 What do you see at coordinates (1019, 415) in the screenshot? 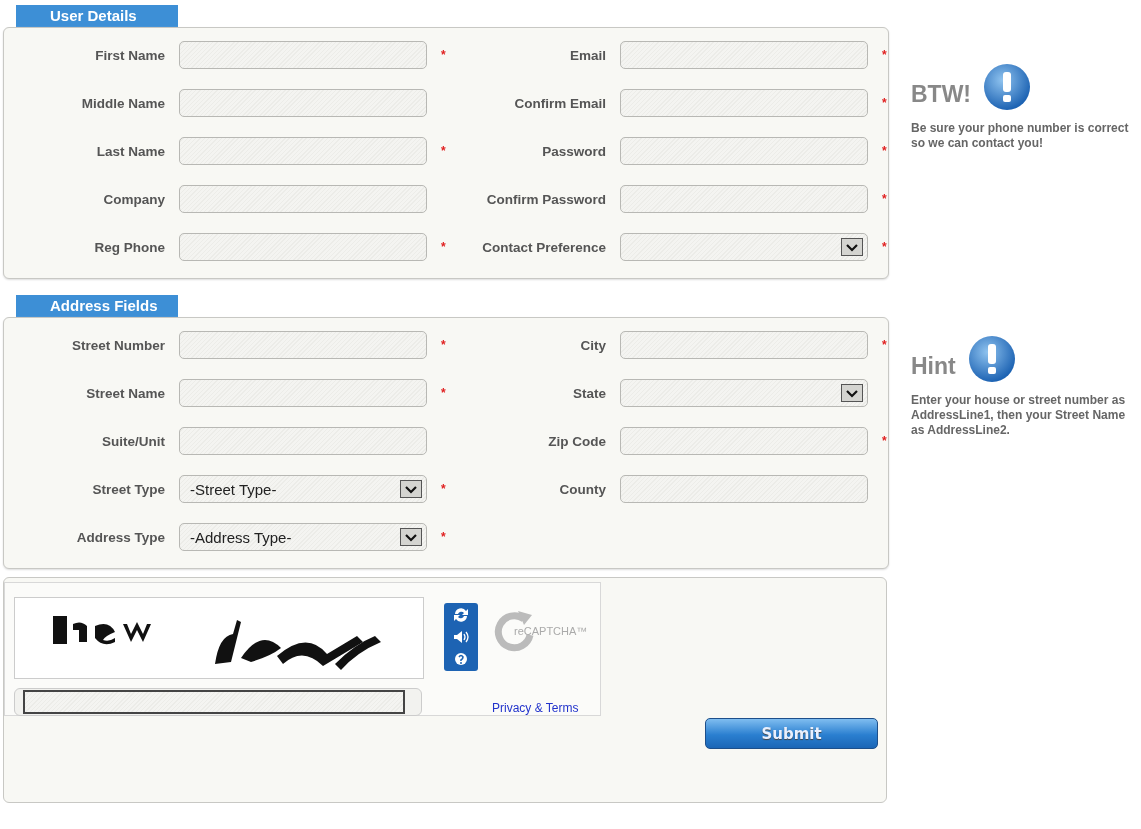
I see `note-text: Enter your house or street number as AddressLine1, then your Street Name as AddressLine2.` at bounding box center [1019, 415].